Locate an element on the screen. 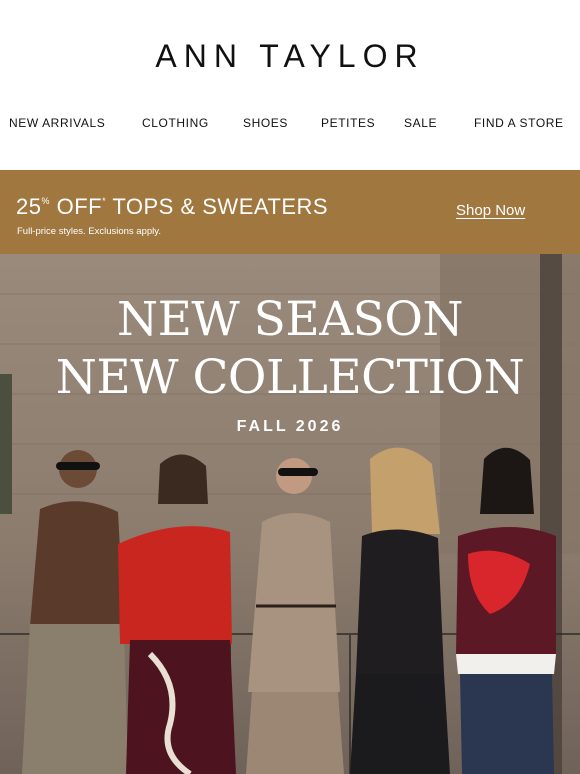 This screenshot has height=774, width=580. nav-new-arrivals: NEW ARRIVALS is located at coordinates (57, 123).